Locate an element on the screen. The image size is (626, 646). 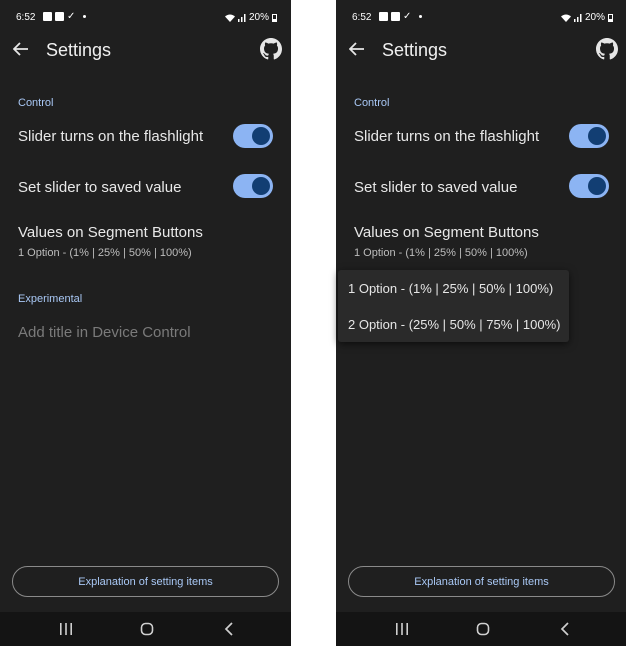
popup-option-1: 1 Option - (1% | 25% | 50% | 100%) is located at coordinates (450, 288).